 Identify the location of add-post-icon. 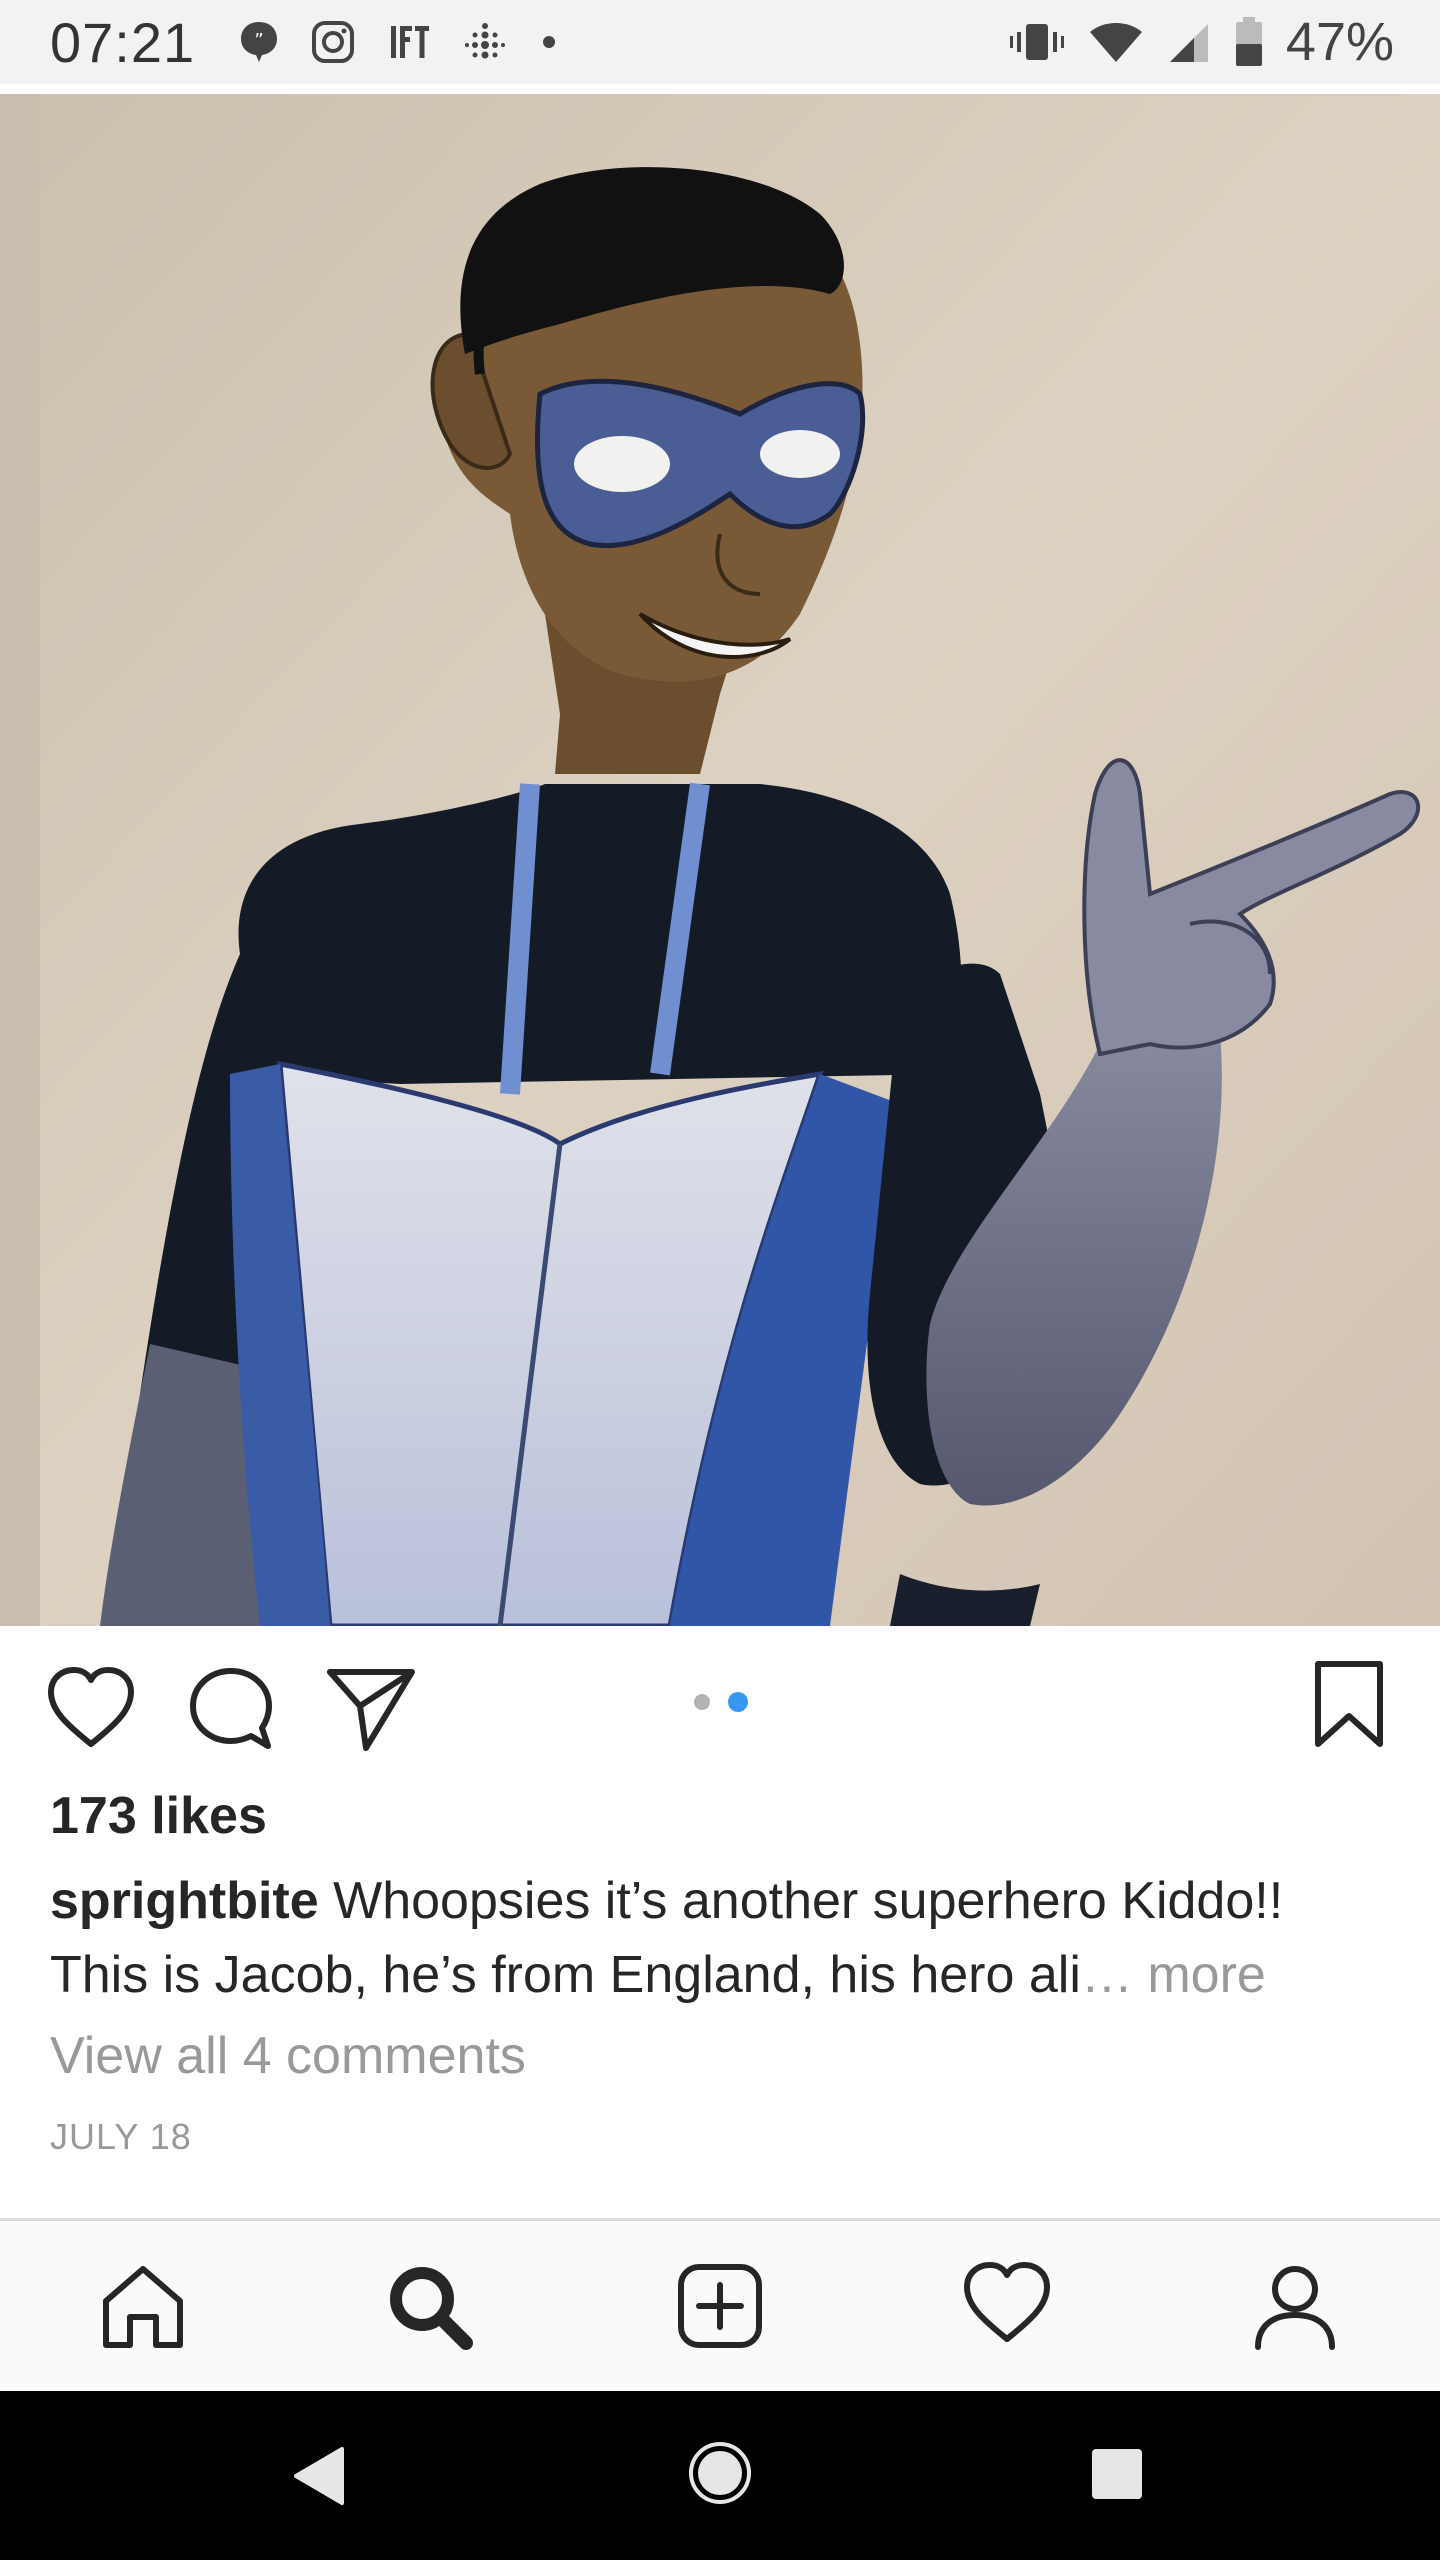
(720, 2308).